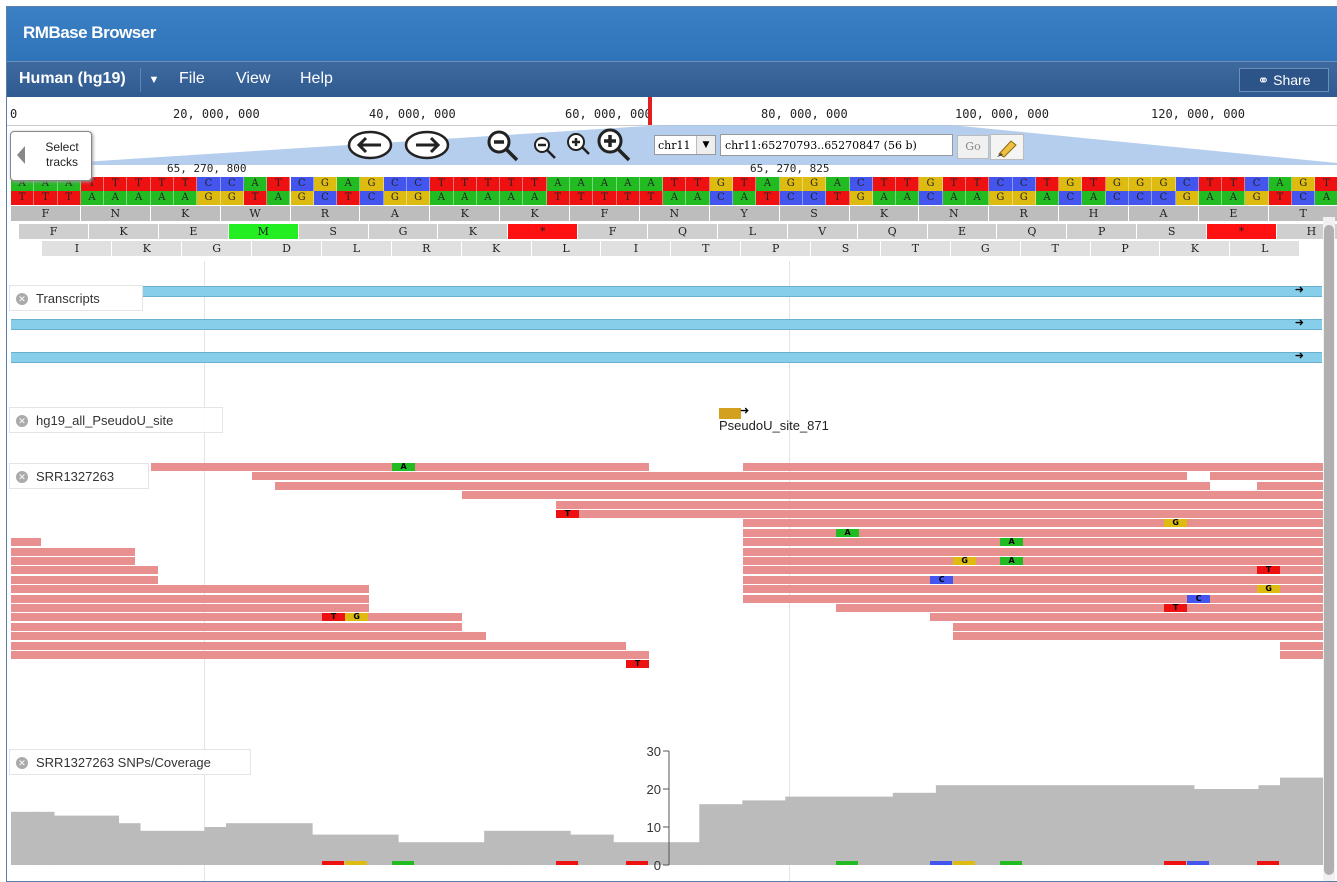 This screenshot has width=1337, height=882. Describe the element at coordinates (973, 147) in the screenshot. I see `go-button: Go` at that location.